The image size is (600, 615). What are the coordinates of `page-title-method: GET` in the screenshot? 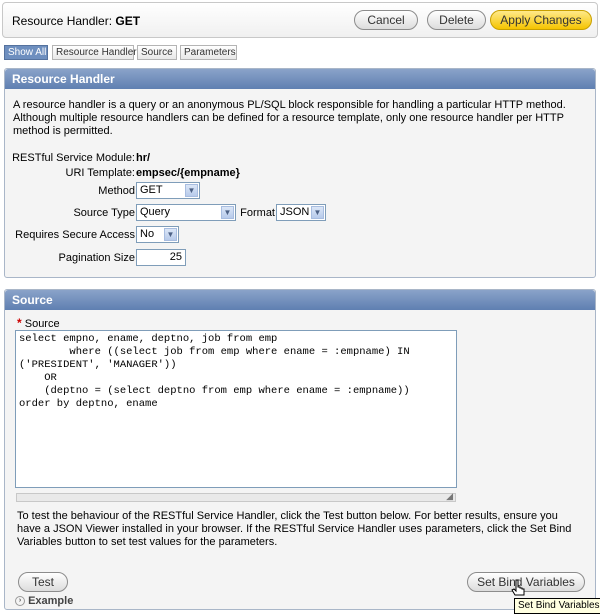 It's located at (128, 21).